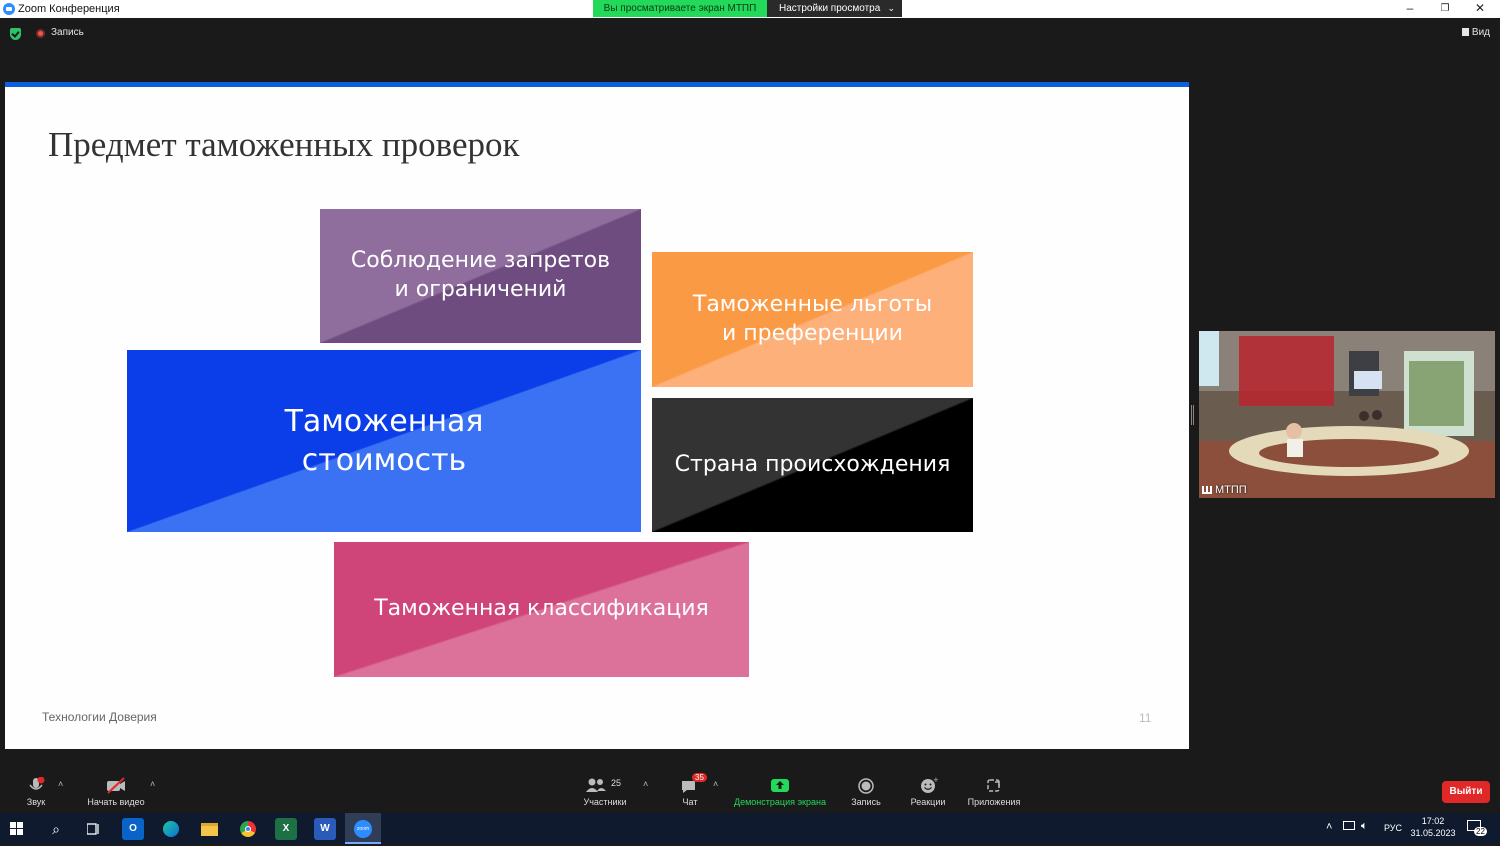  I want to click on zoom-taskbar-icon: zoom, so click(363, 829).